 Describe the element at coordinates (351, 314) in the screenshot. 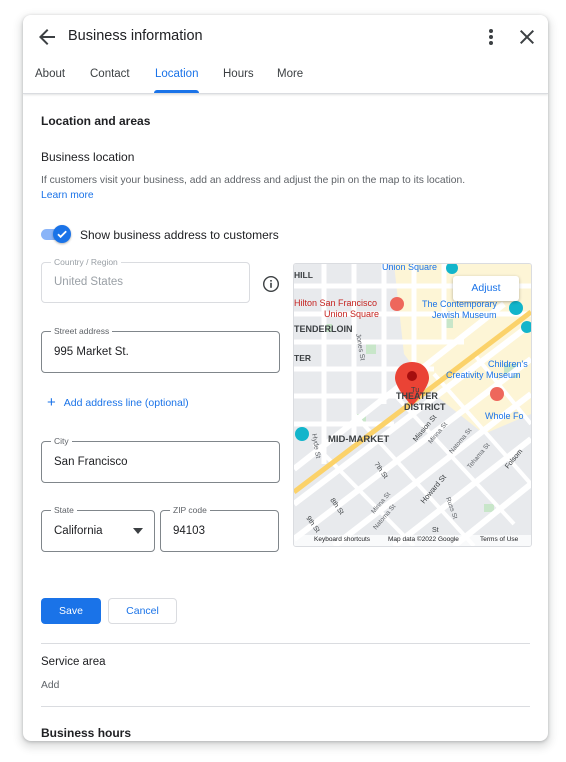

I see `svg-text: Union Square` at that location.